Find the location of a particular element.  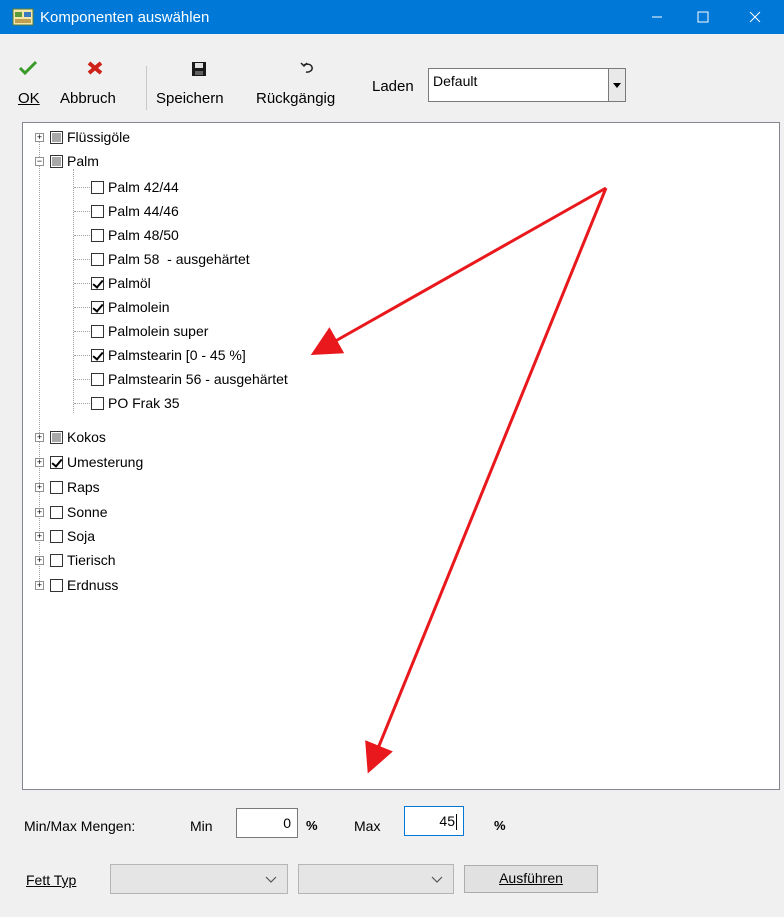

maximize-button is located at coordinates (703, 17).